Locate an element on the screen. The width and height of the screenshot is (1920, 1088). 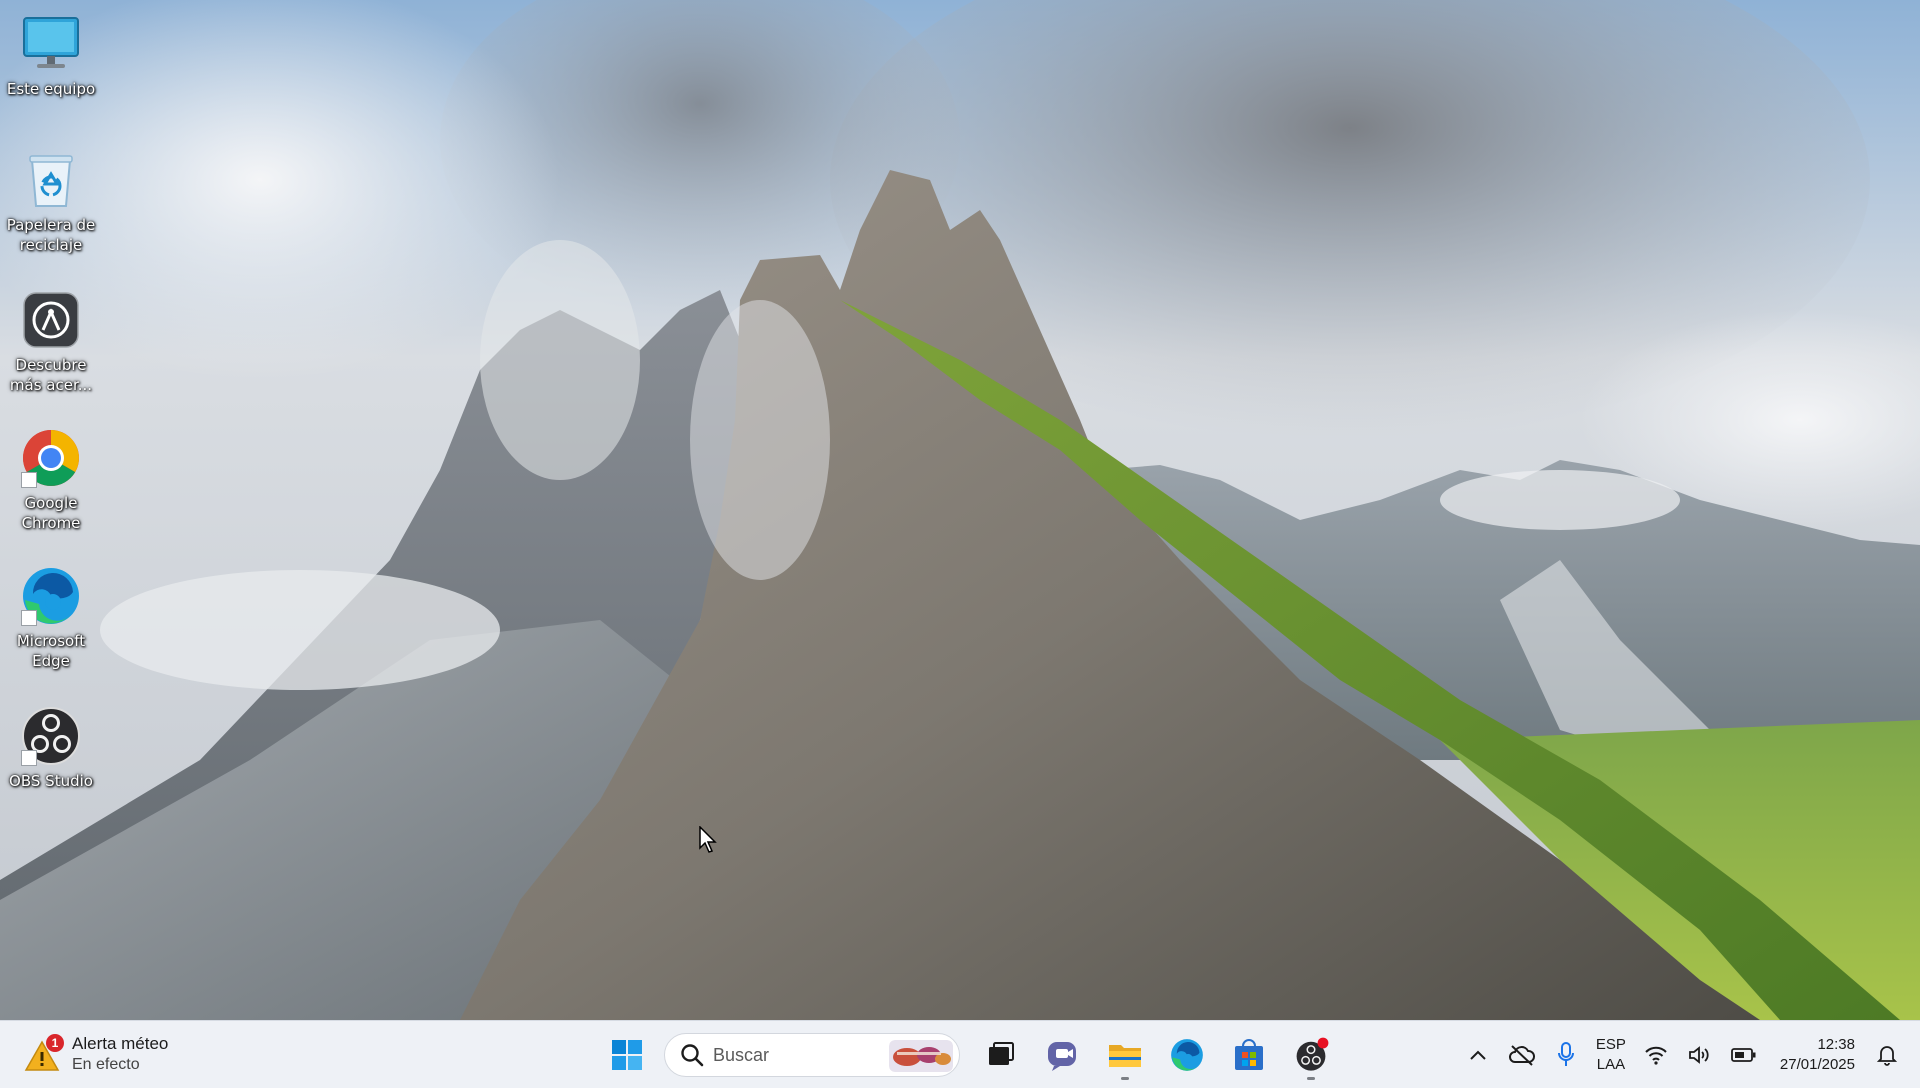
weather-title: Alerta méteo is located at coordinates (120, 1043).